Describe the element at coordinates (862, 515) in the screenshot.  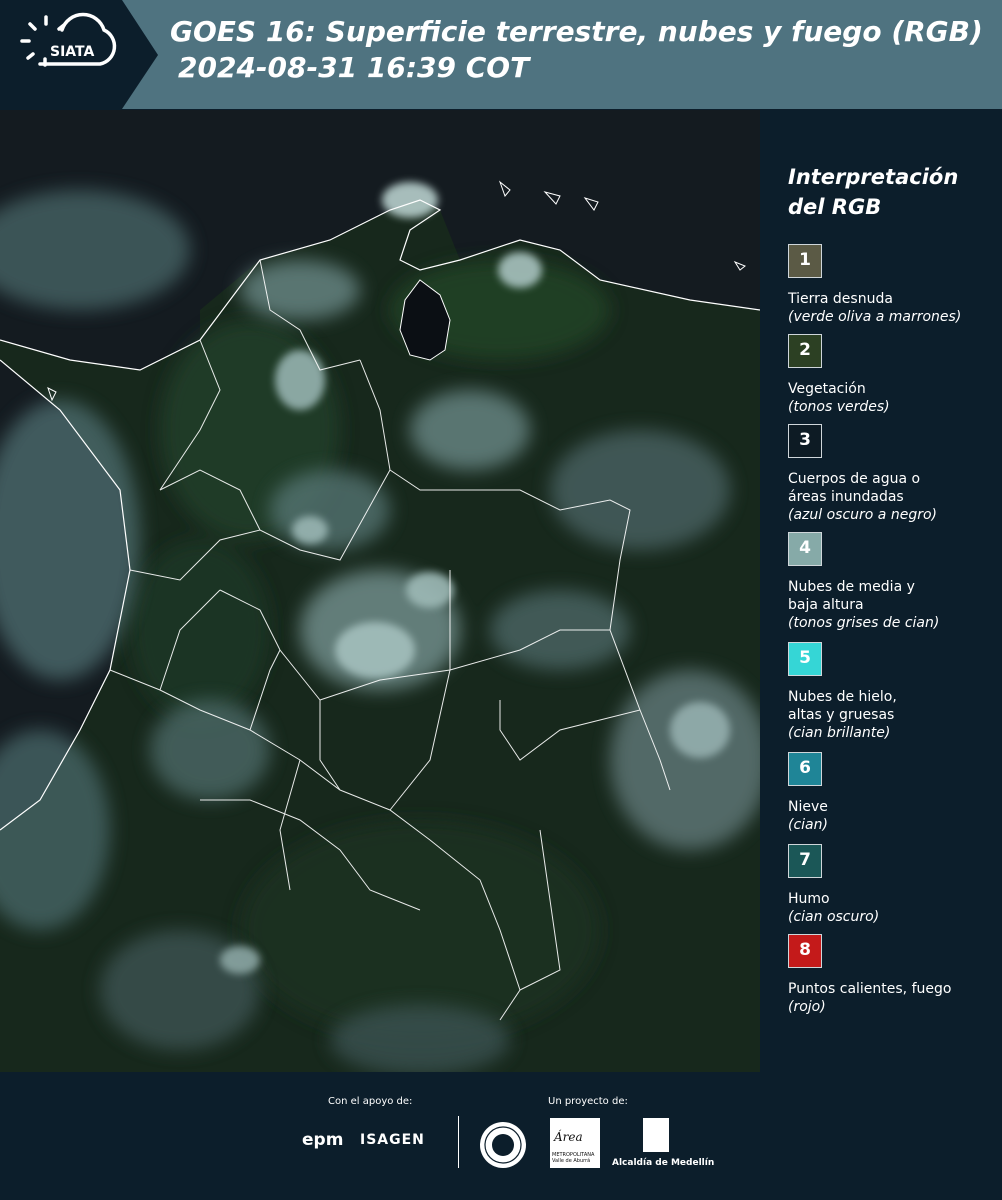
I see `legend-item-note: (azul oscuro a negro)` at that location.